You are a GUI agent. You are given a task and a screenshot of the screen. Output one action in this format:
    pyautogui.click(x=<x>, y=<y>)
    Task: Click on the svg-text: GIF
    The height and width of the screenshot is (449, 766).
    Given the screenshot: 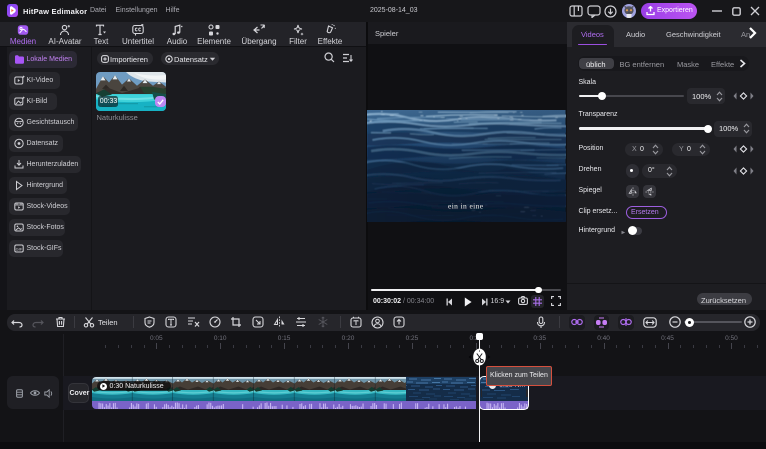 What is the action you would take?
    pyautogui.click(x=18, y=248)
    